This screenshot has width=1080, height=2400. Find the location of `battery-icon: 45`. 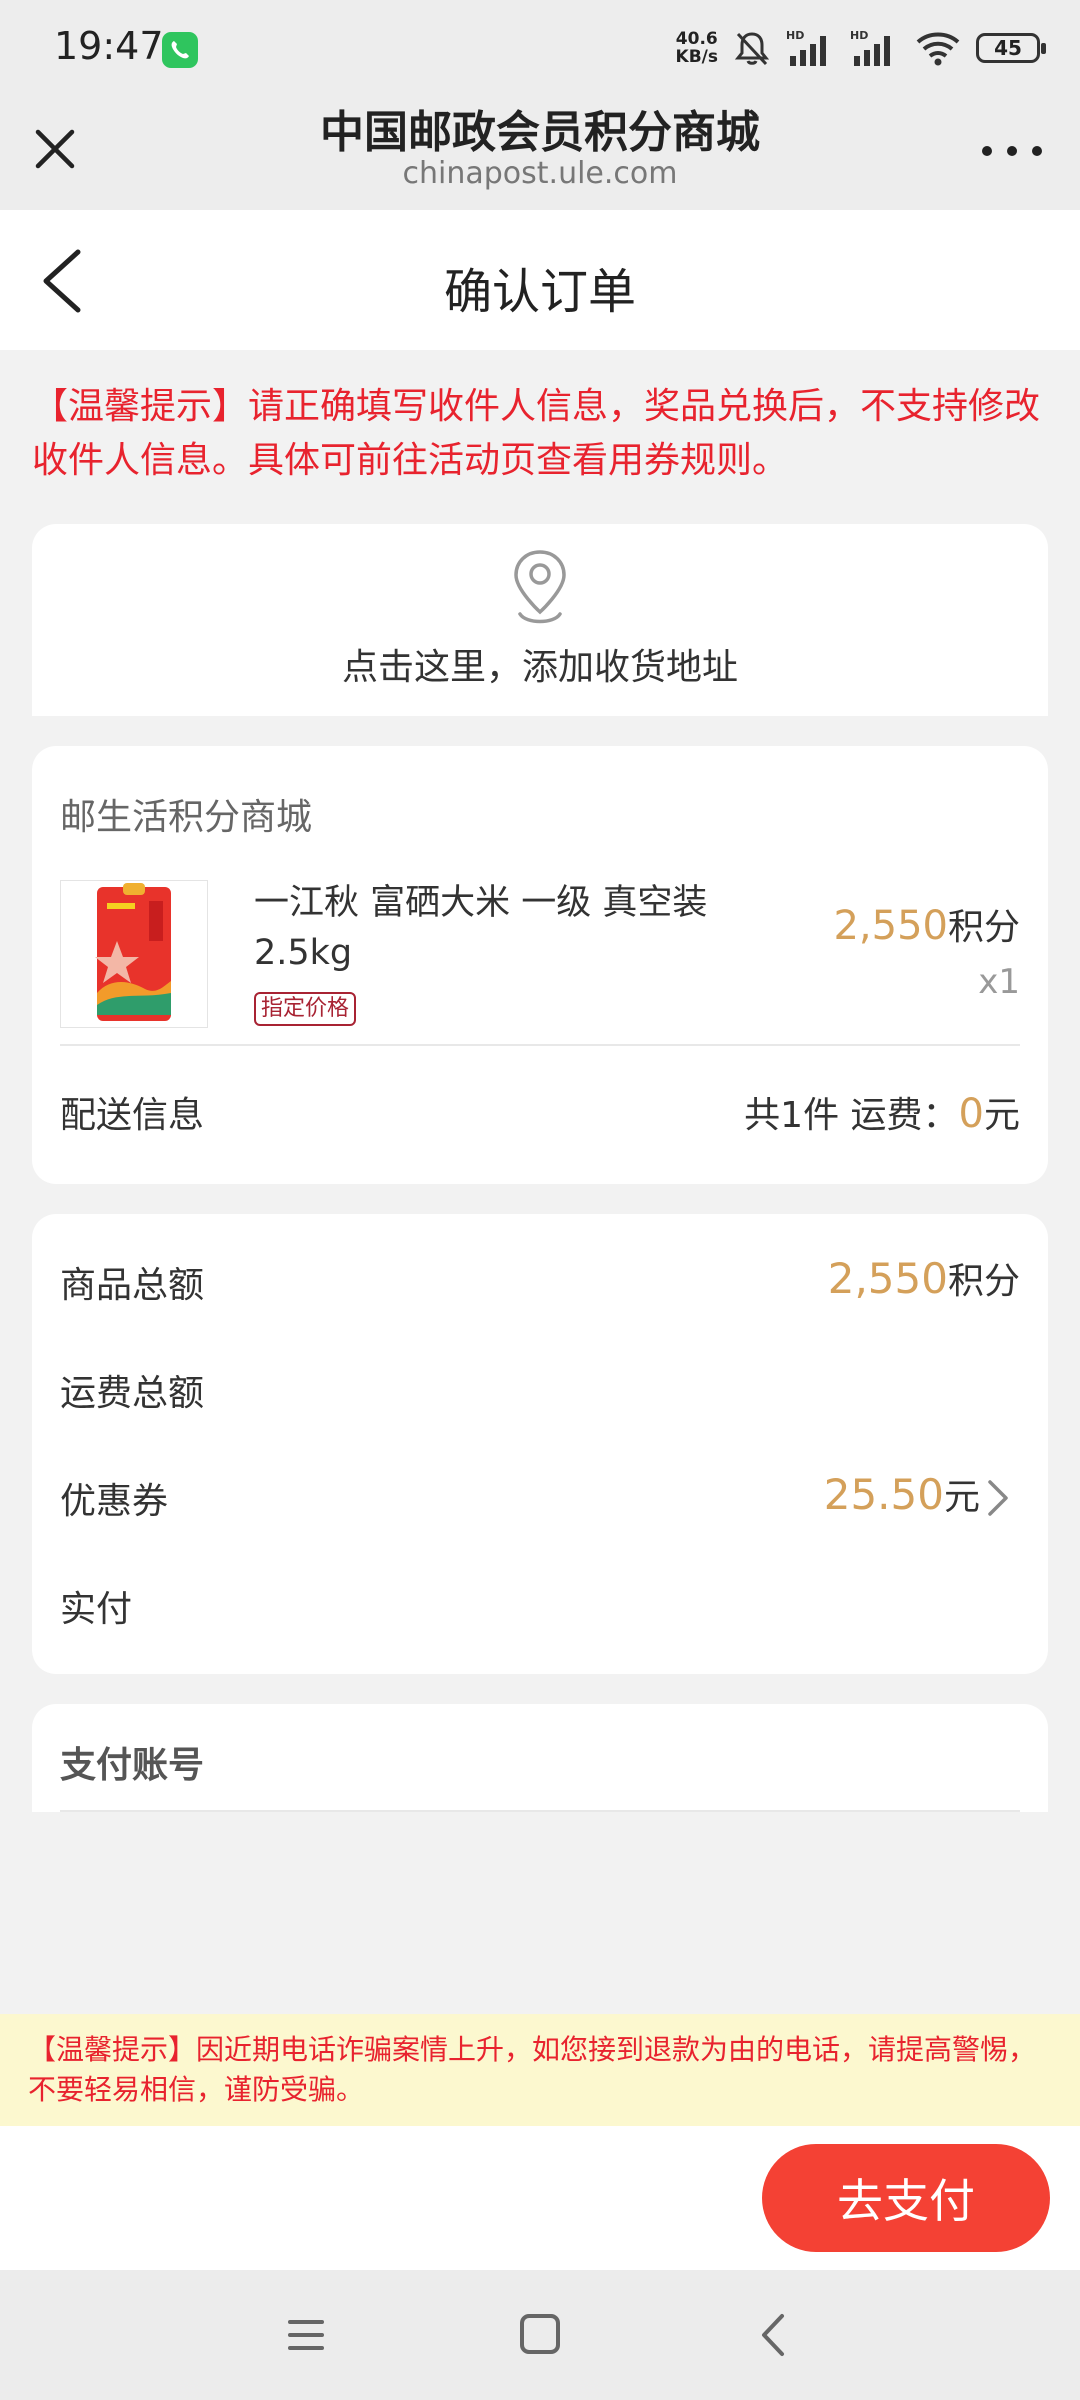

battery-icon: 45 is located at coordinates (1011, 48).